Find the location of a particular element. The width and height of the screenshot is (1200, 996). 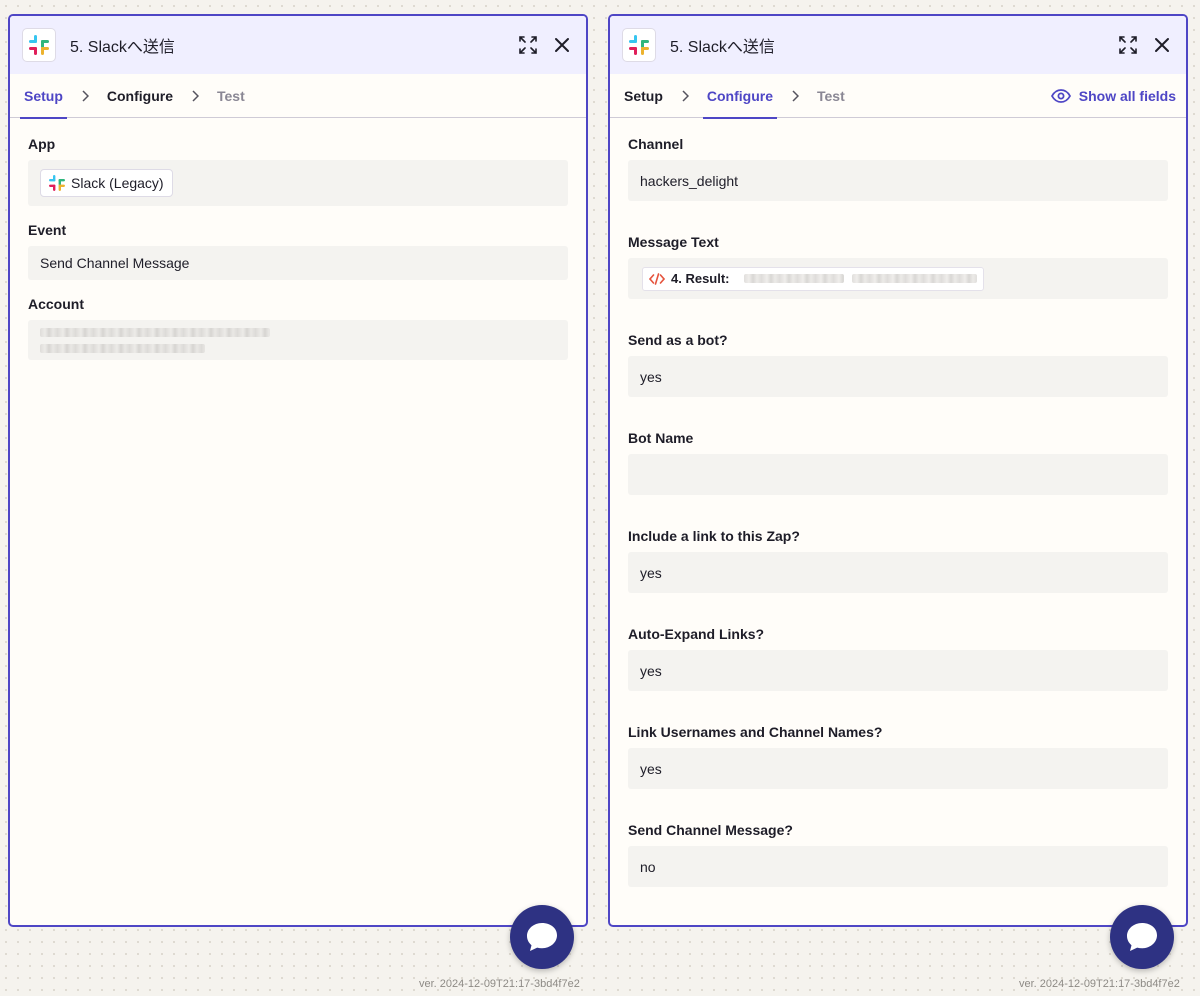

auto-expand-value: yes is located at coordinates (651, 670).